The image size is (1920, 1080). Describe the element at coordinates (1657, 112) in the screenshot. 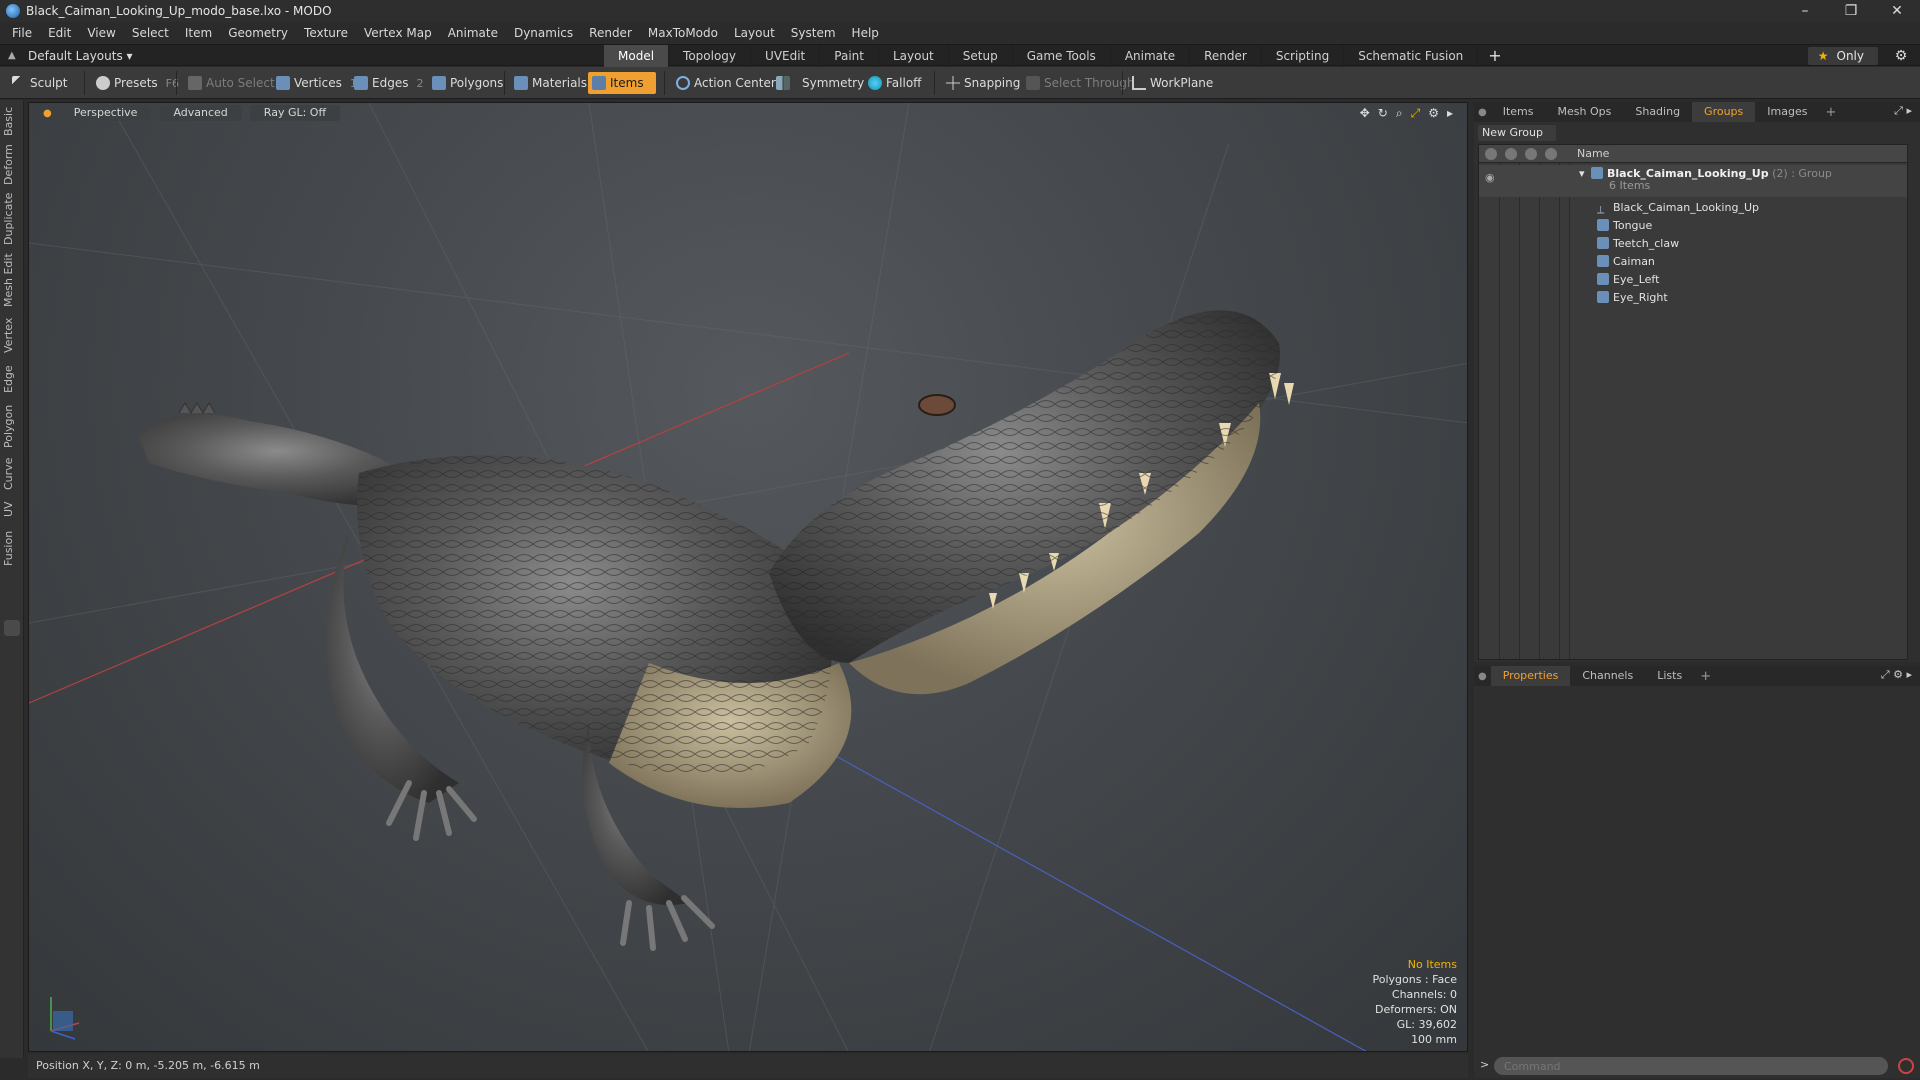

I see `tab-shading: Shading` at that location.